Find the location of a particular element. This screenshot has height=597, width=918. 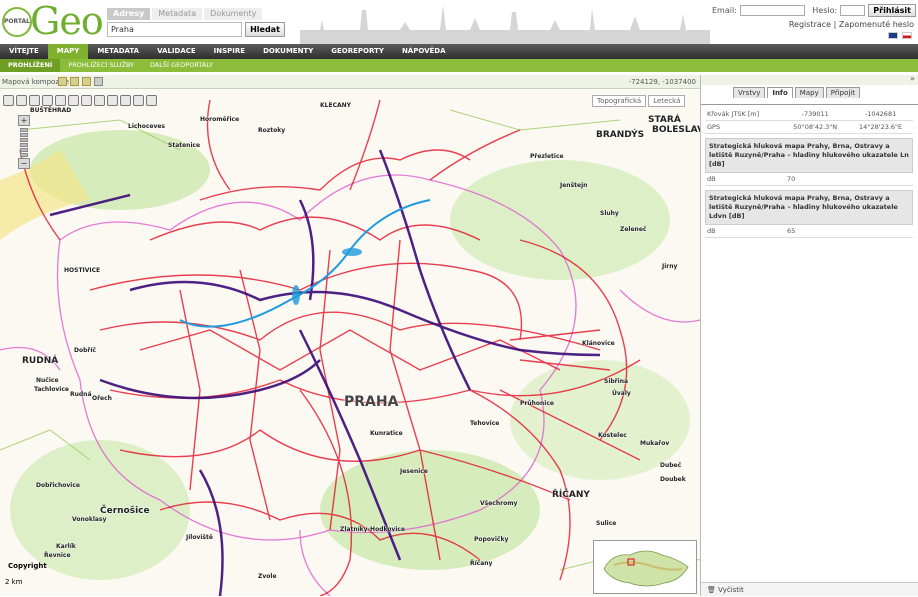

map-tools is located at coordinates (80, 100).